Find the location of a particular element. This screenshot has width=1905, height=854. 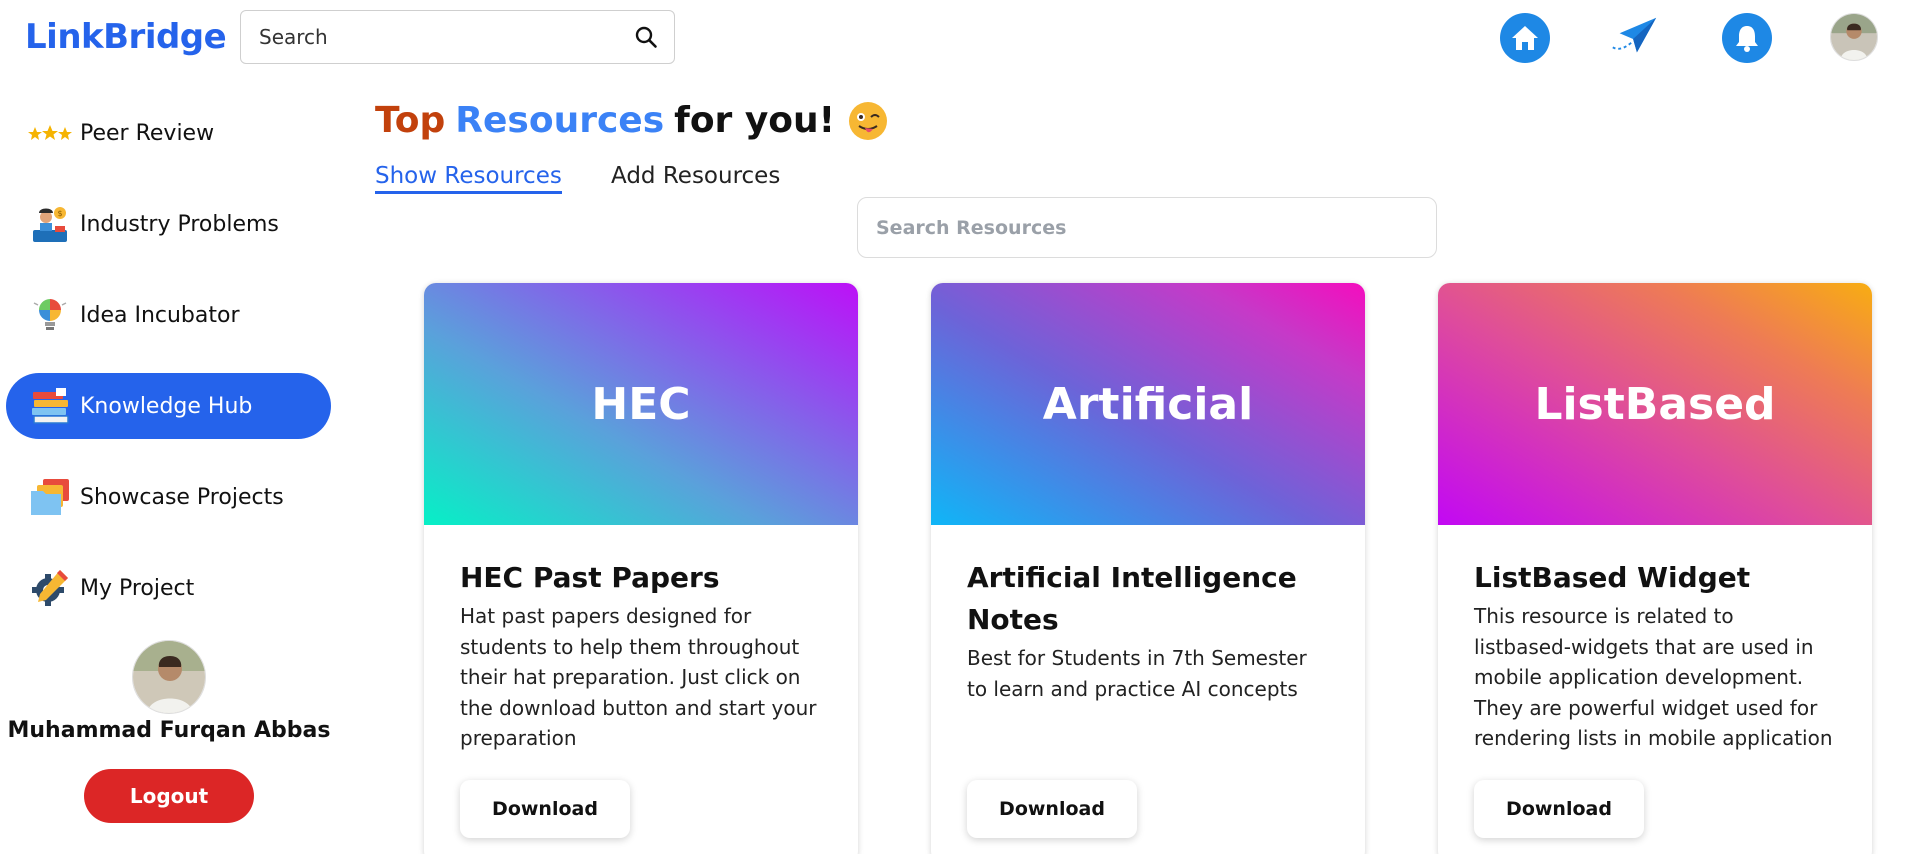

search-icon is located at coordinates (646, 37).